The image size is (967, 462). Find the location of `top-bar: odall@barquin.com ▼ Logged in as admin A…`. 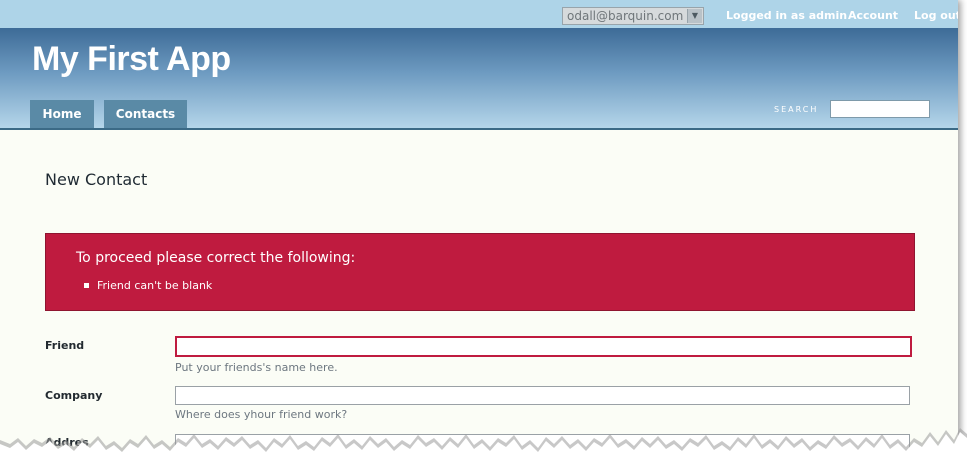

top-bar: odall@barquin.com ▼ Logged in as admin A… is located at coordinates (479, 14).